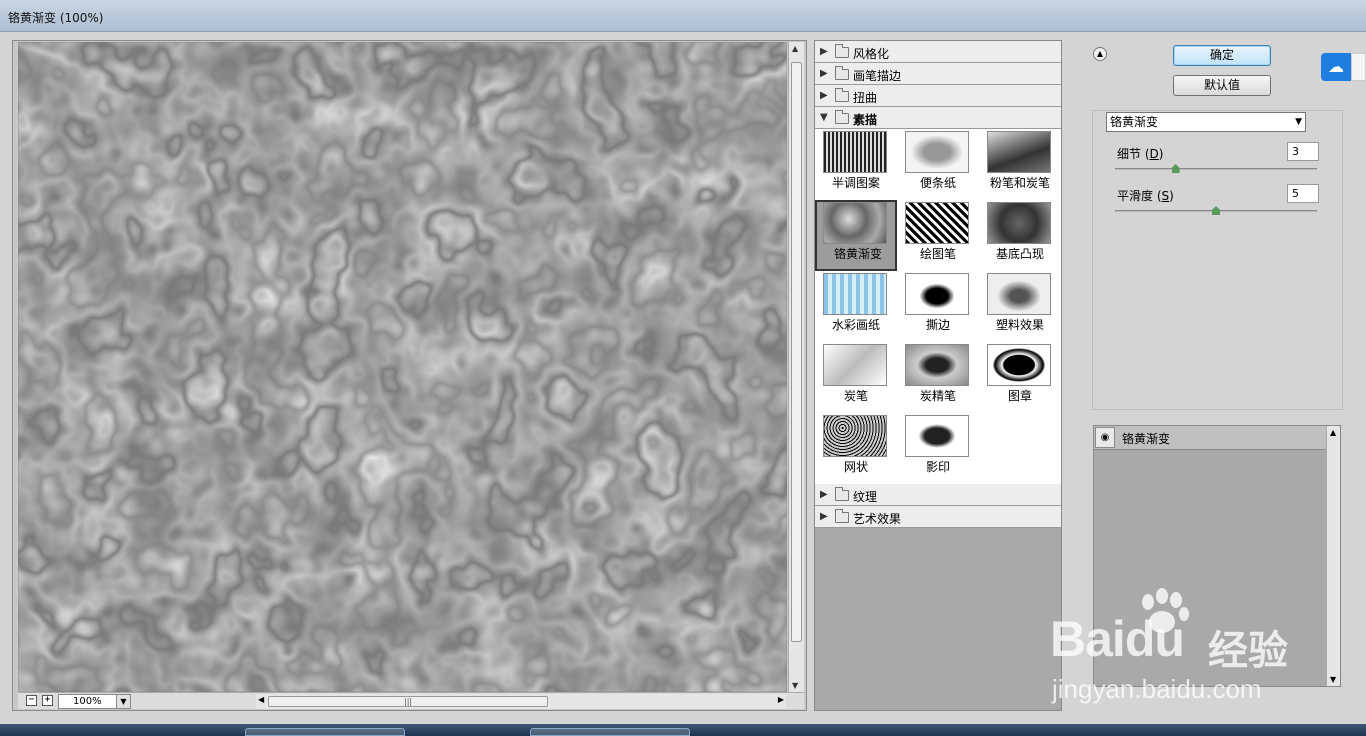  I want to click on thumb-chrome: 铬黄渐变, so click(856, 235).